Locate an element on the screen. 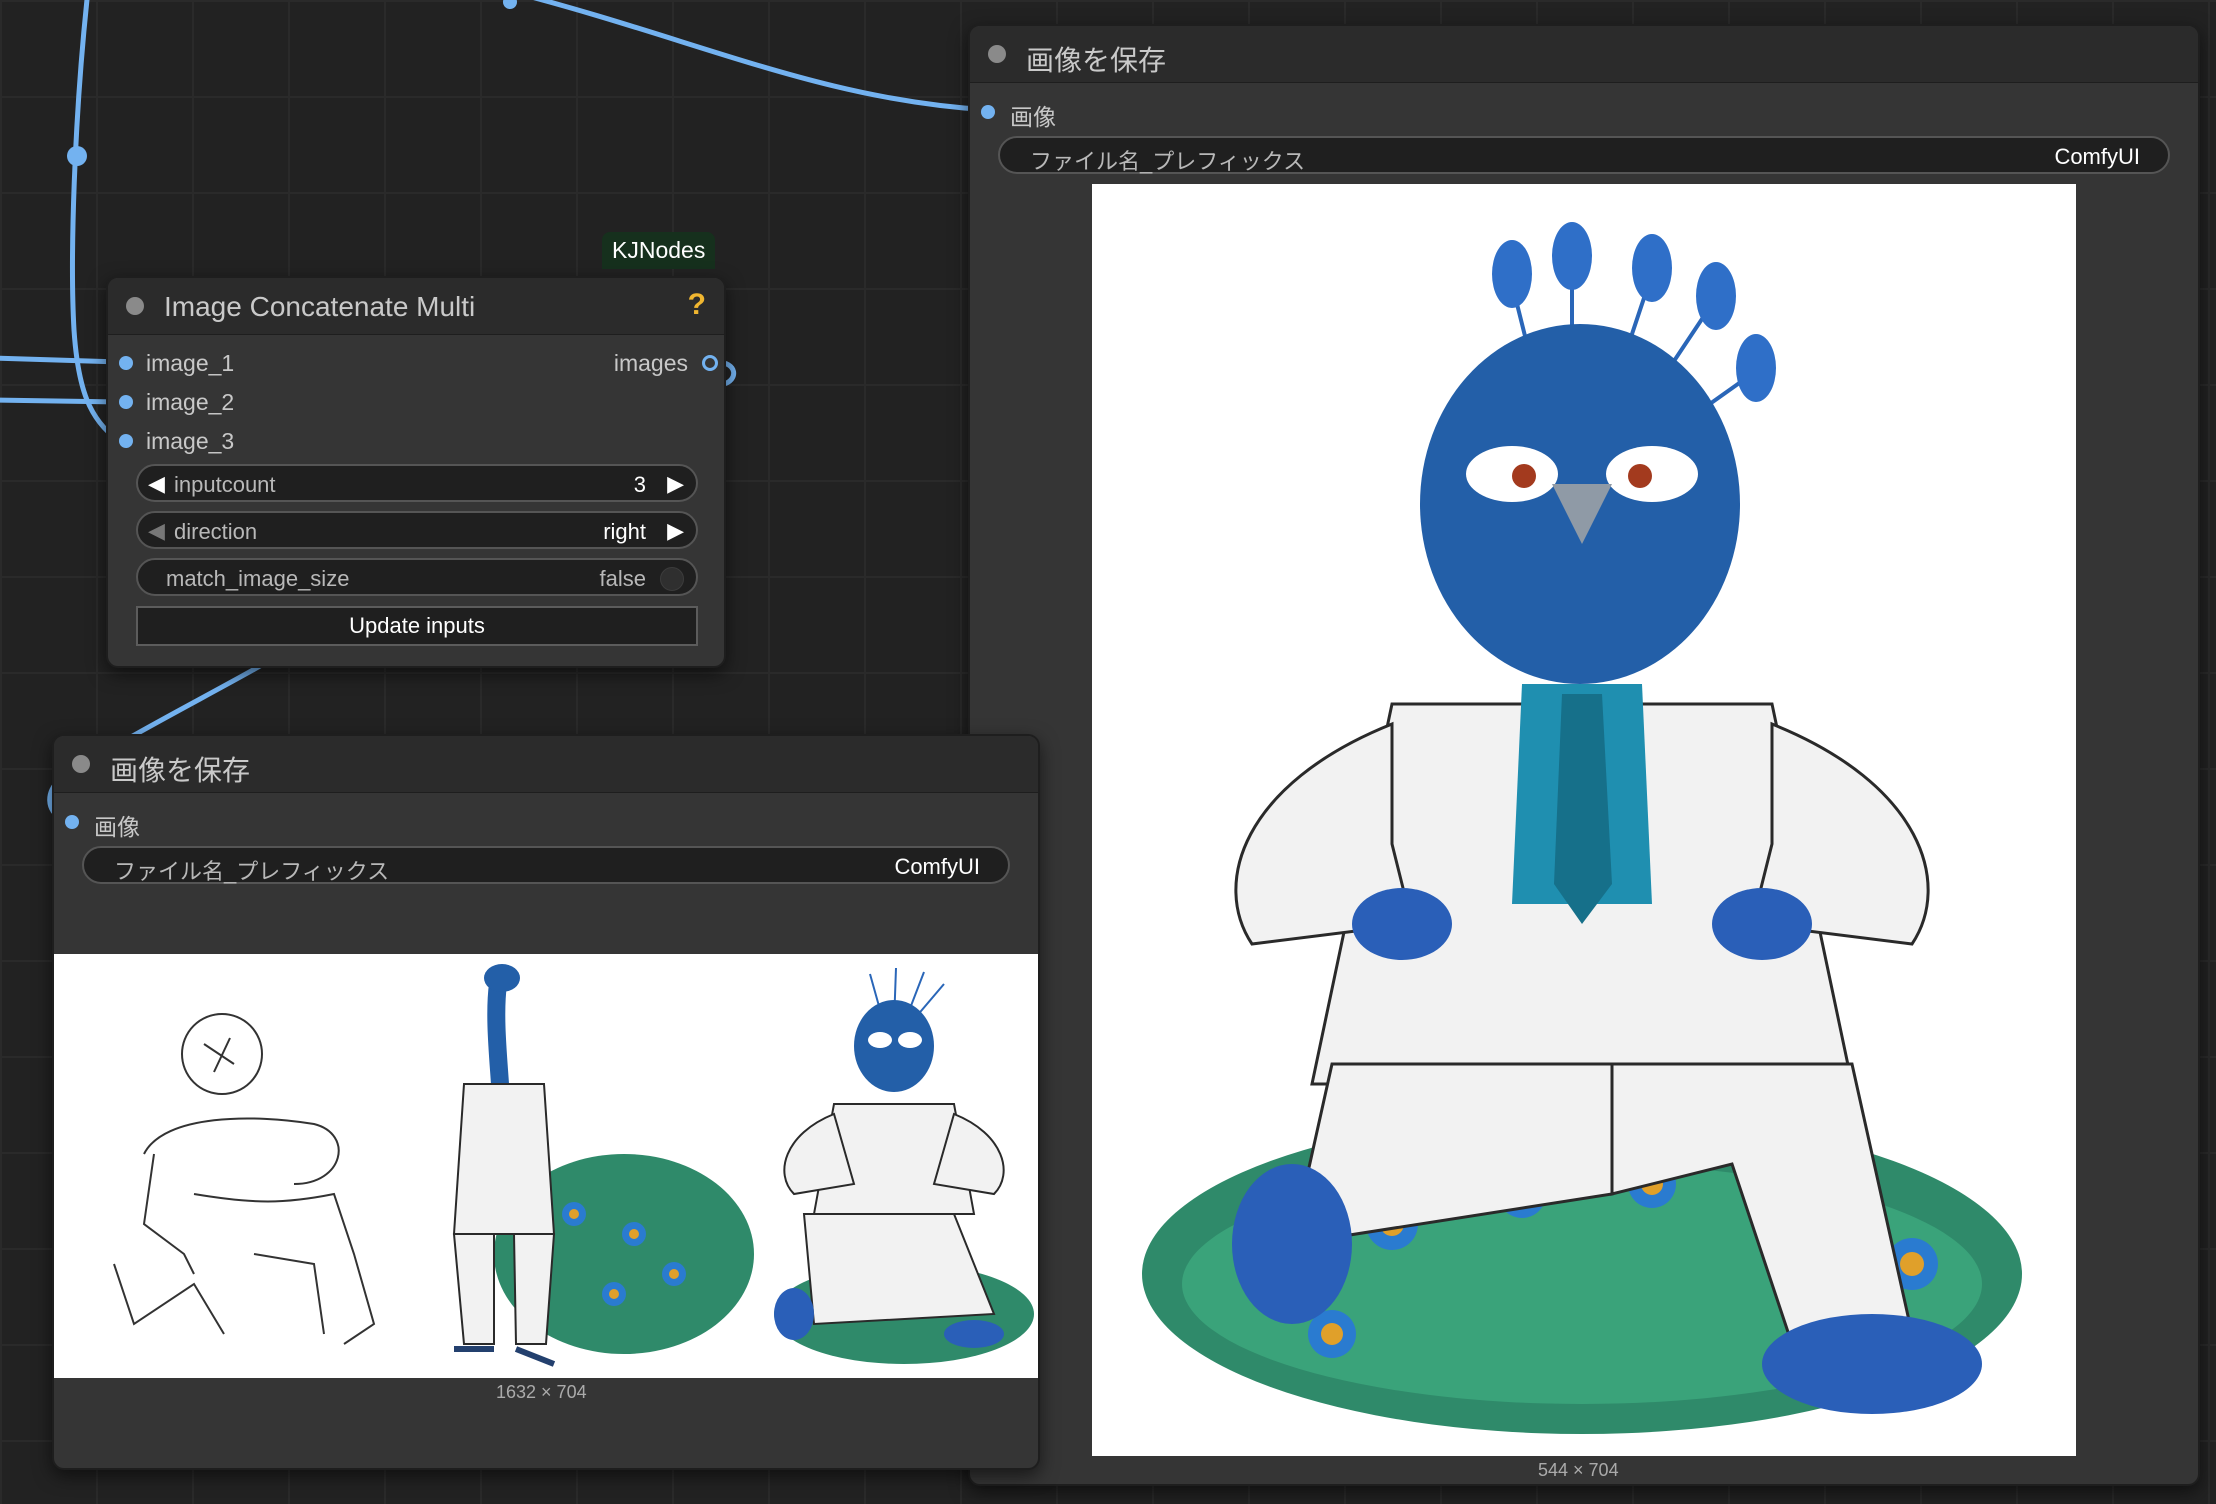 Image resolution: width=2216 pixels, height=1504 pixels. node-badge-kjnodes: KJNodes is located at coordinates (659, 250).